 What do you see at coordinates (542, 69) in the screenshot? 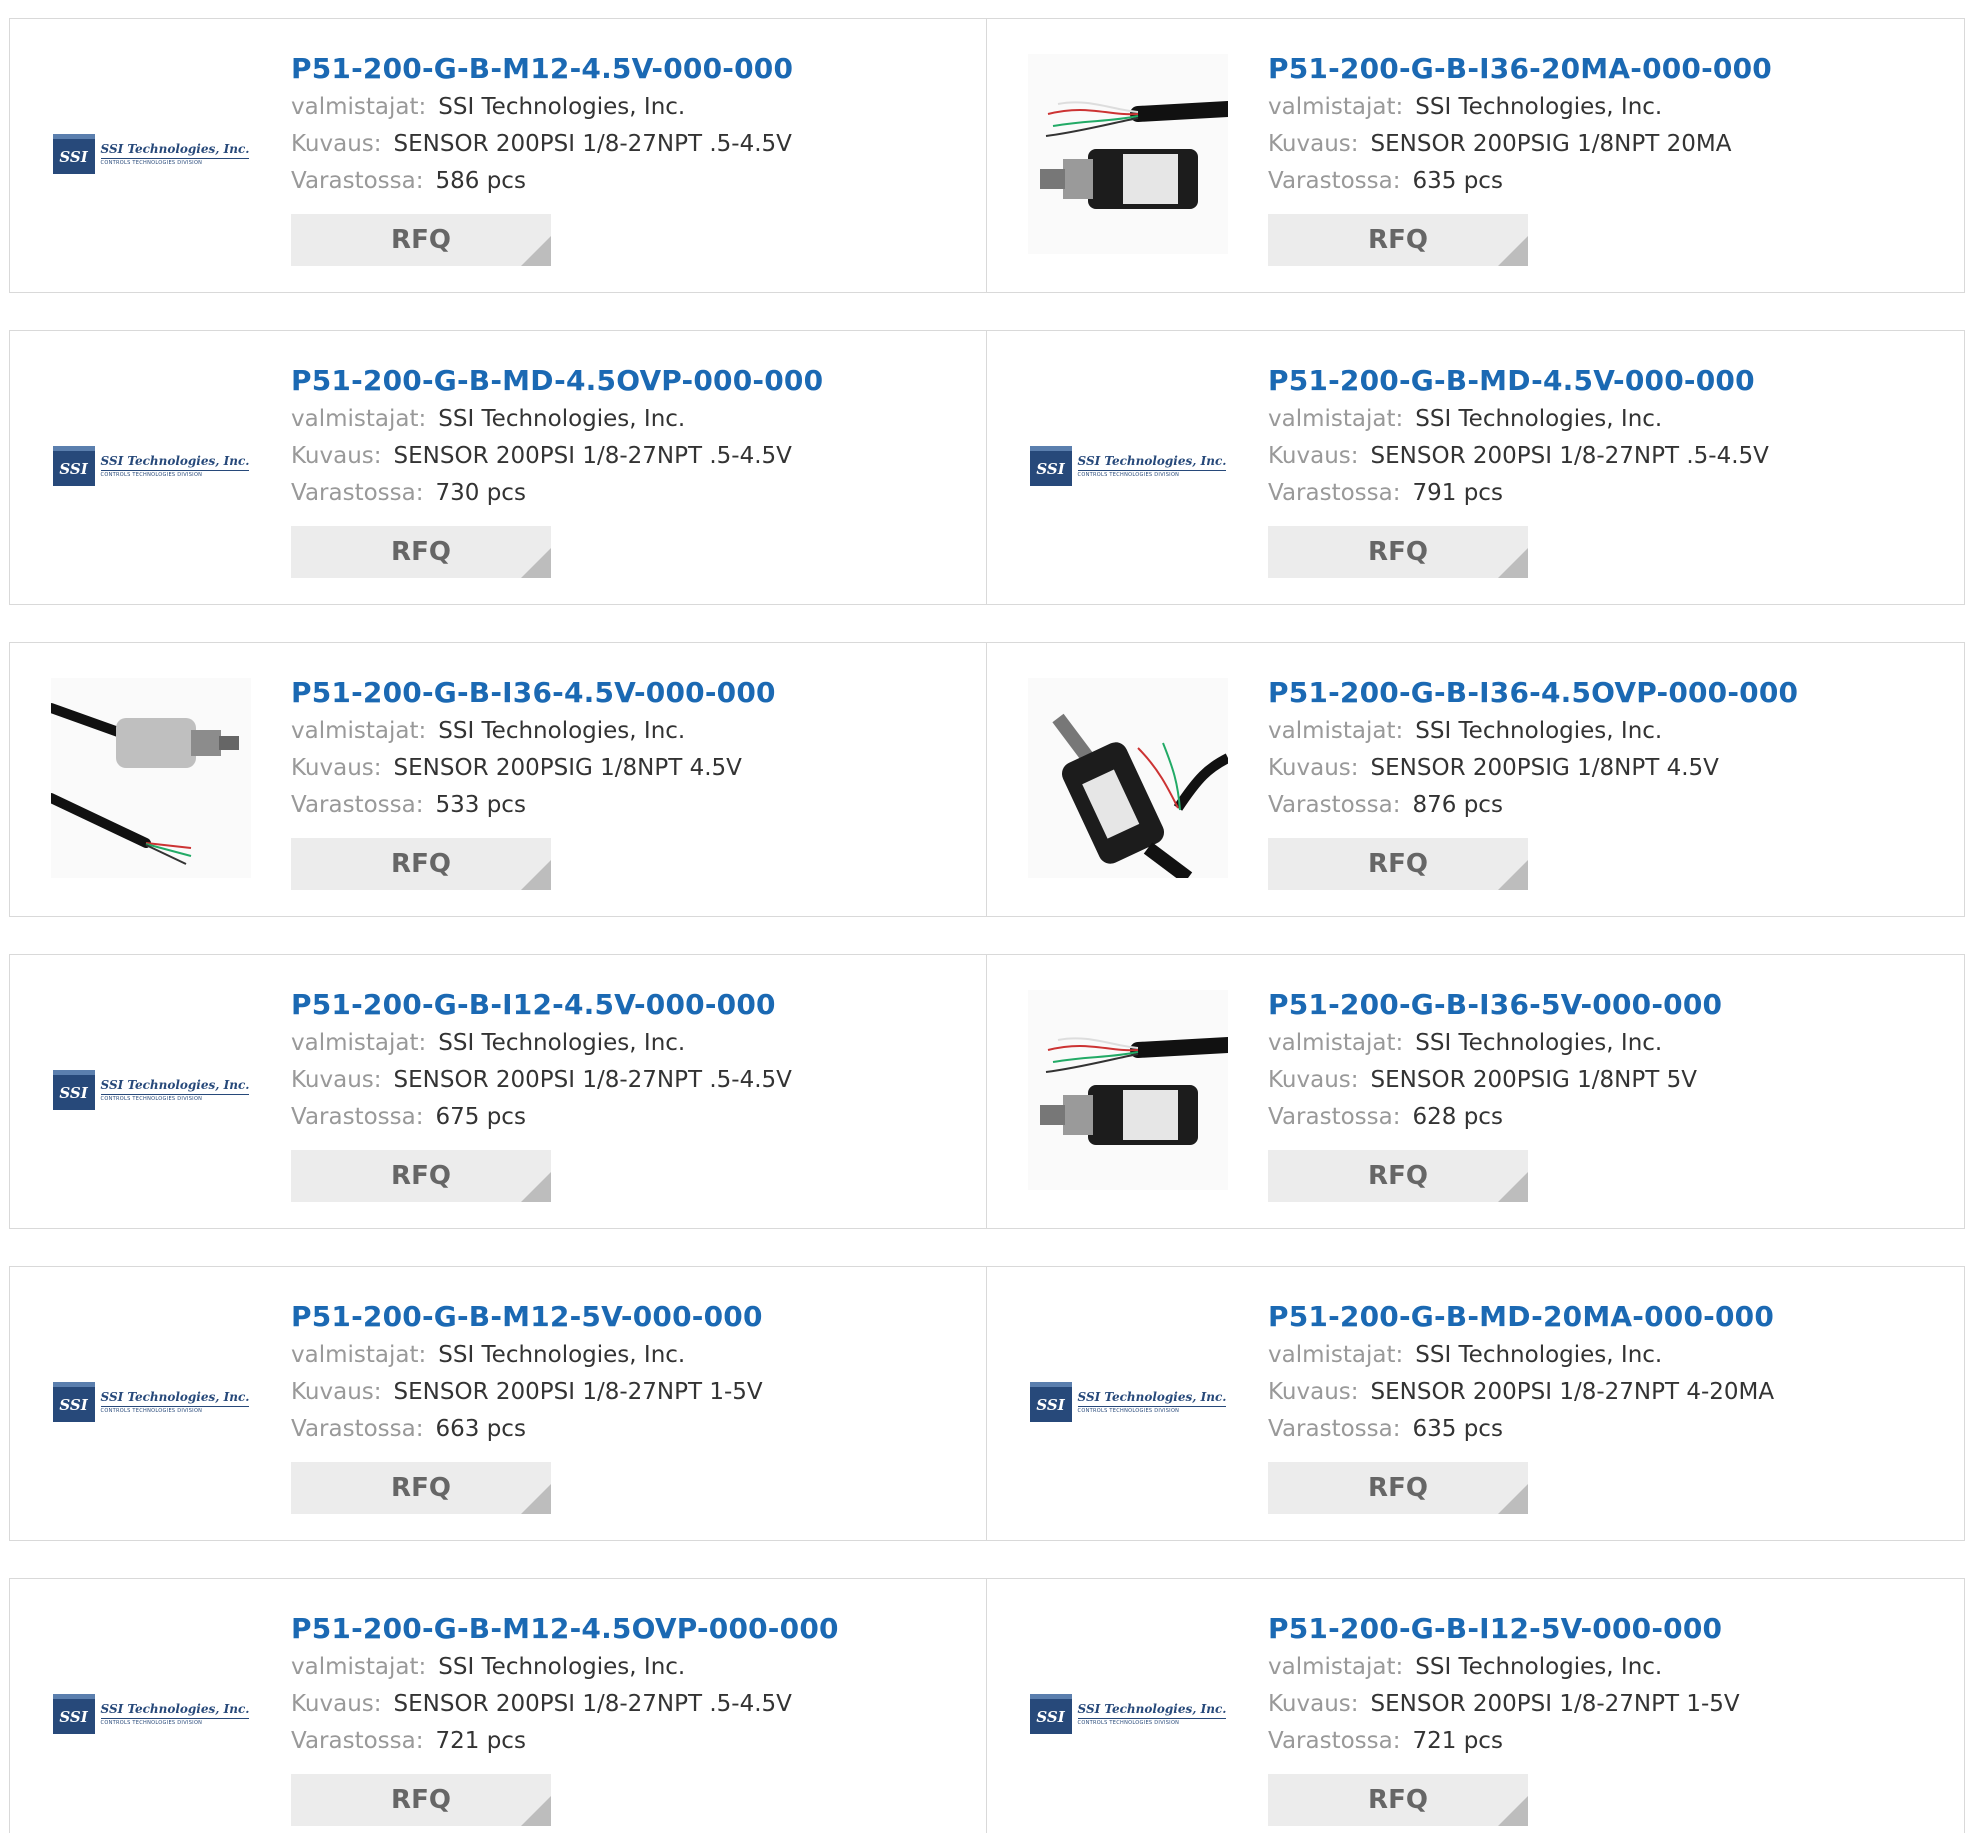
I see `part-number-link: P51-200-G-B-M12-4.5V-000-000` at bounding box center [542, 69].